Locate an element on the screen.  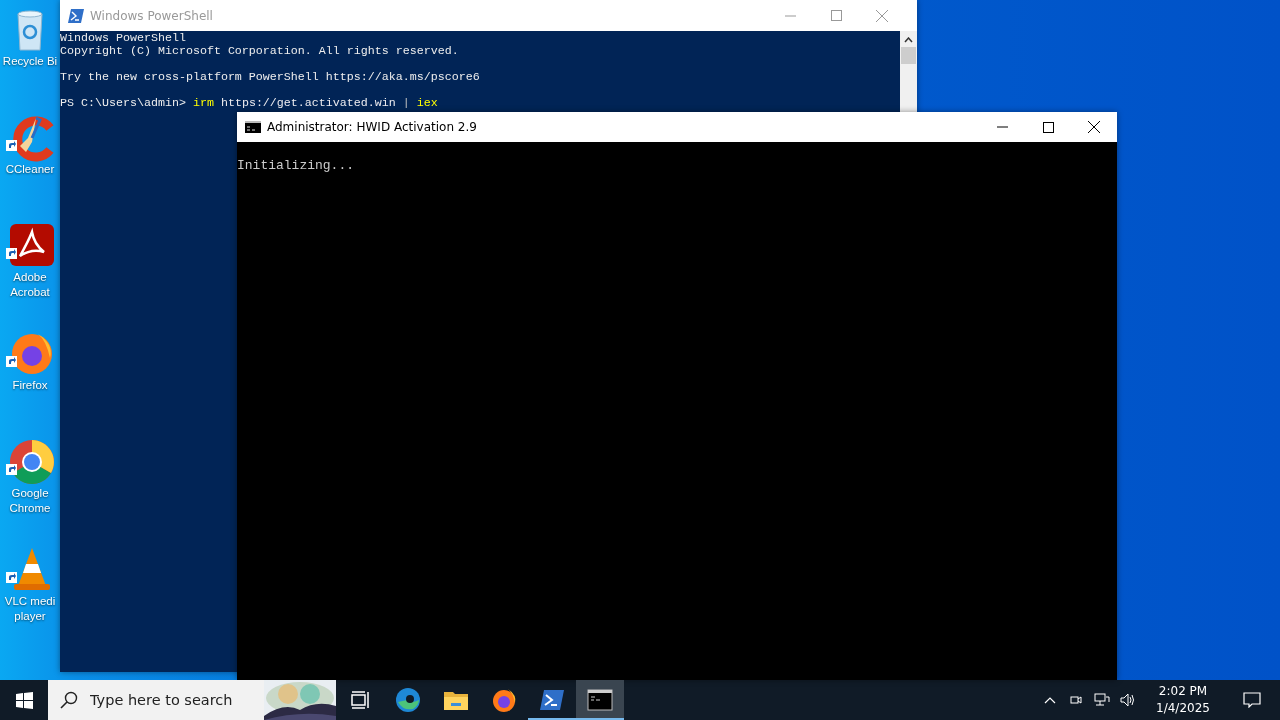
windows-logo-icon is located at coordinates (24, 700).